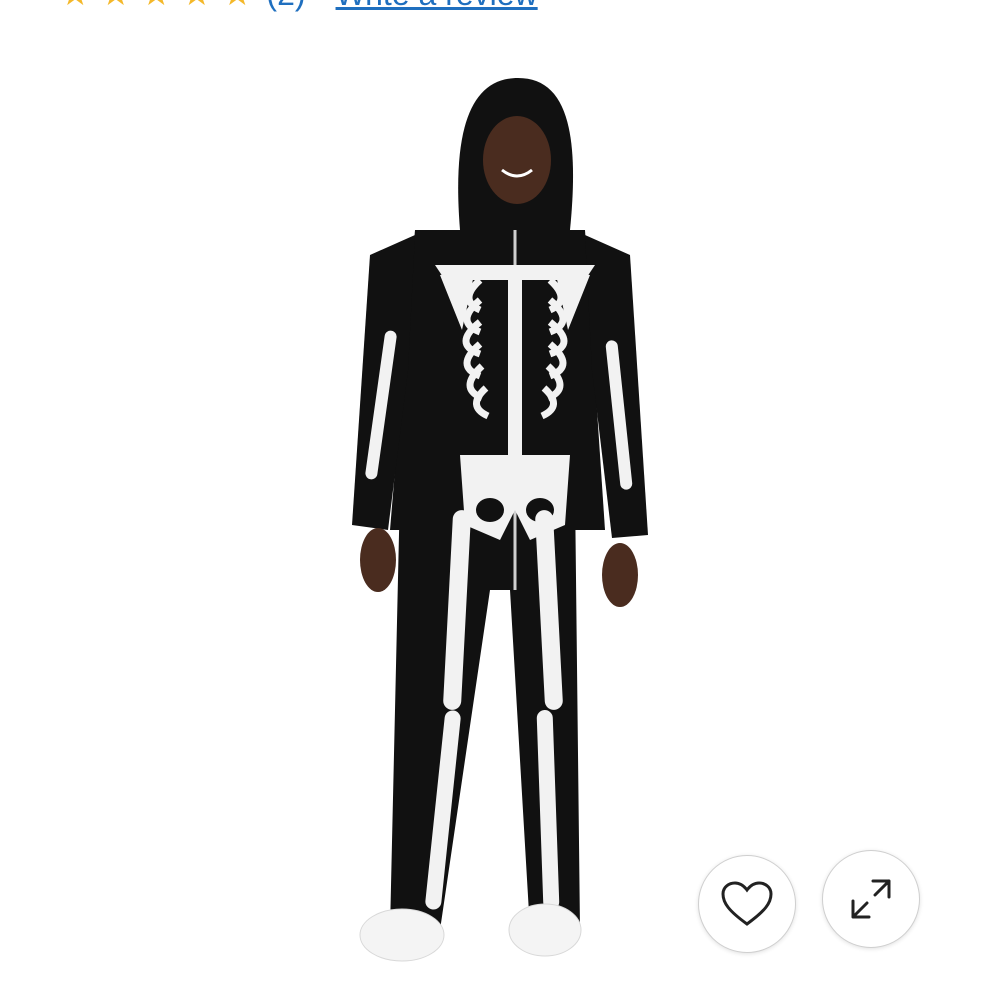  I want to click on star-rating: ★ ★ ★ ★ ★, so click(156, 5).